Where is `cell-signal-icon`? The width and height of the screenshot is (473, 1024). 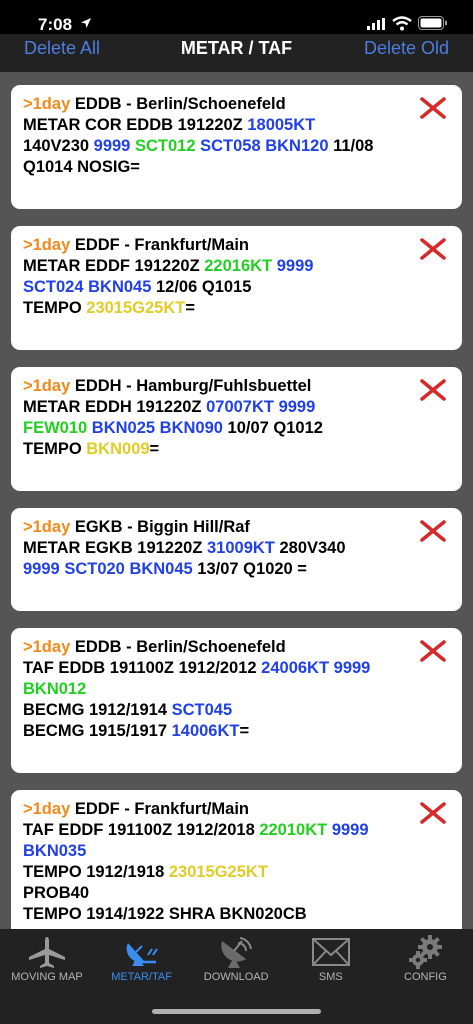
cell-signal-icon is located at coordinates (376, 24).